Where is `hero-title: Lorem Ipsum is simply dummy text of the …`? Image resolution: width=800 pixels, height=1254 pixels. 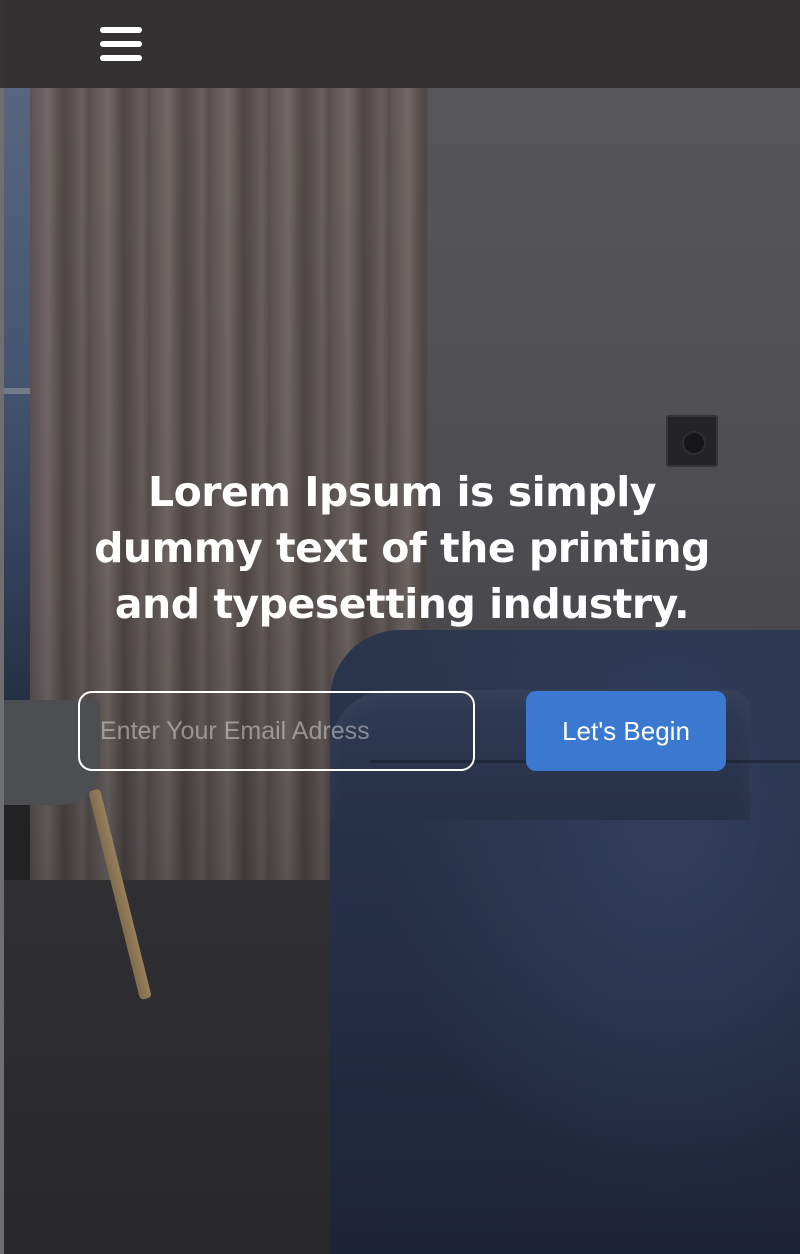
hero-title: Lorem Ipsum is simply dummy text of the … is located at coordinates (402, 548).